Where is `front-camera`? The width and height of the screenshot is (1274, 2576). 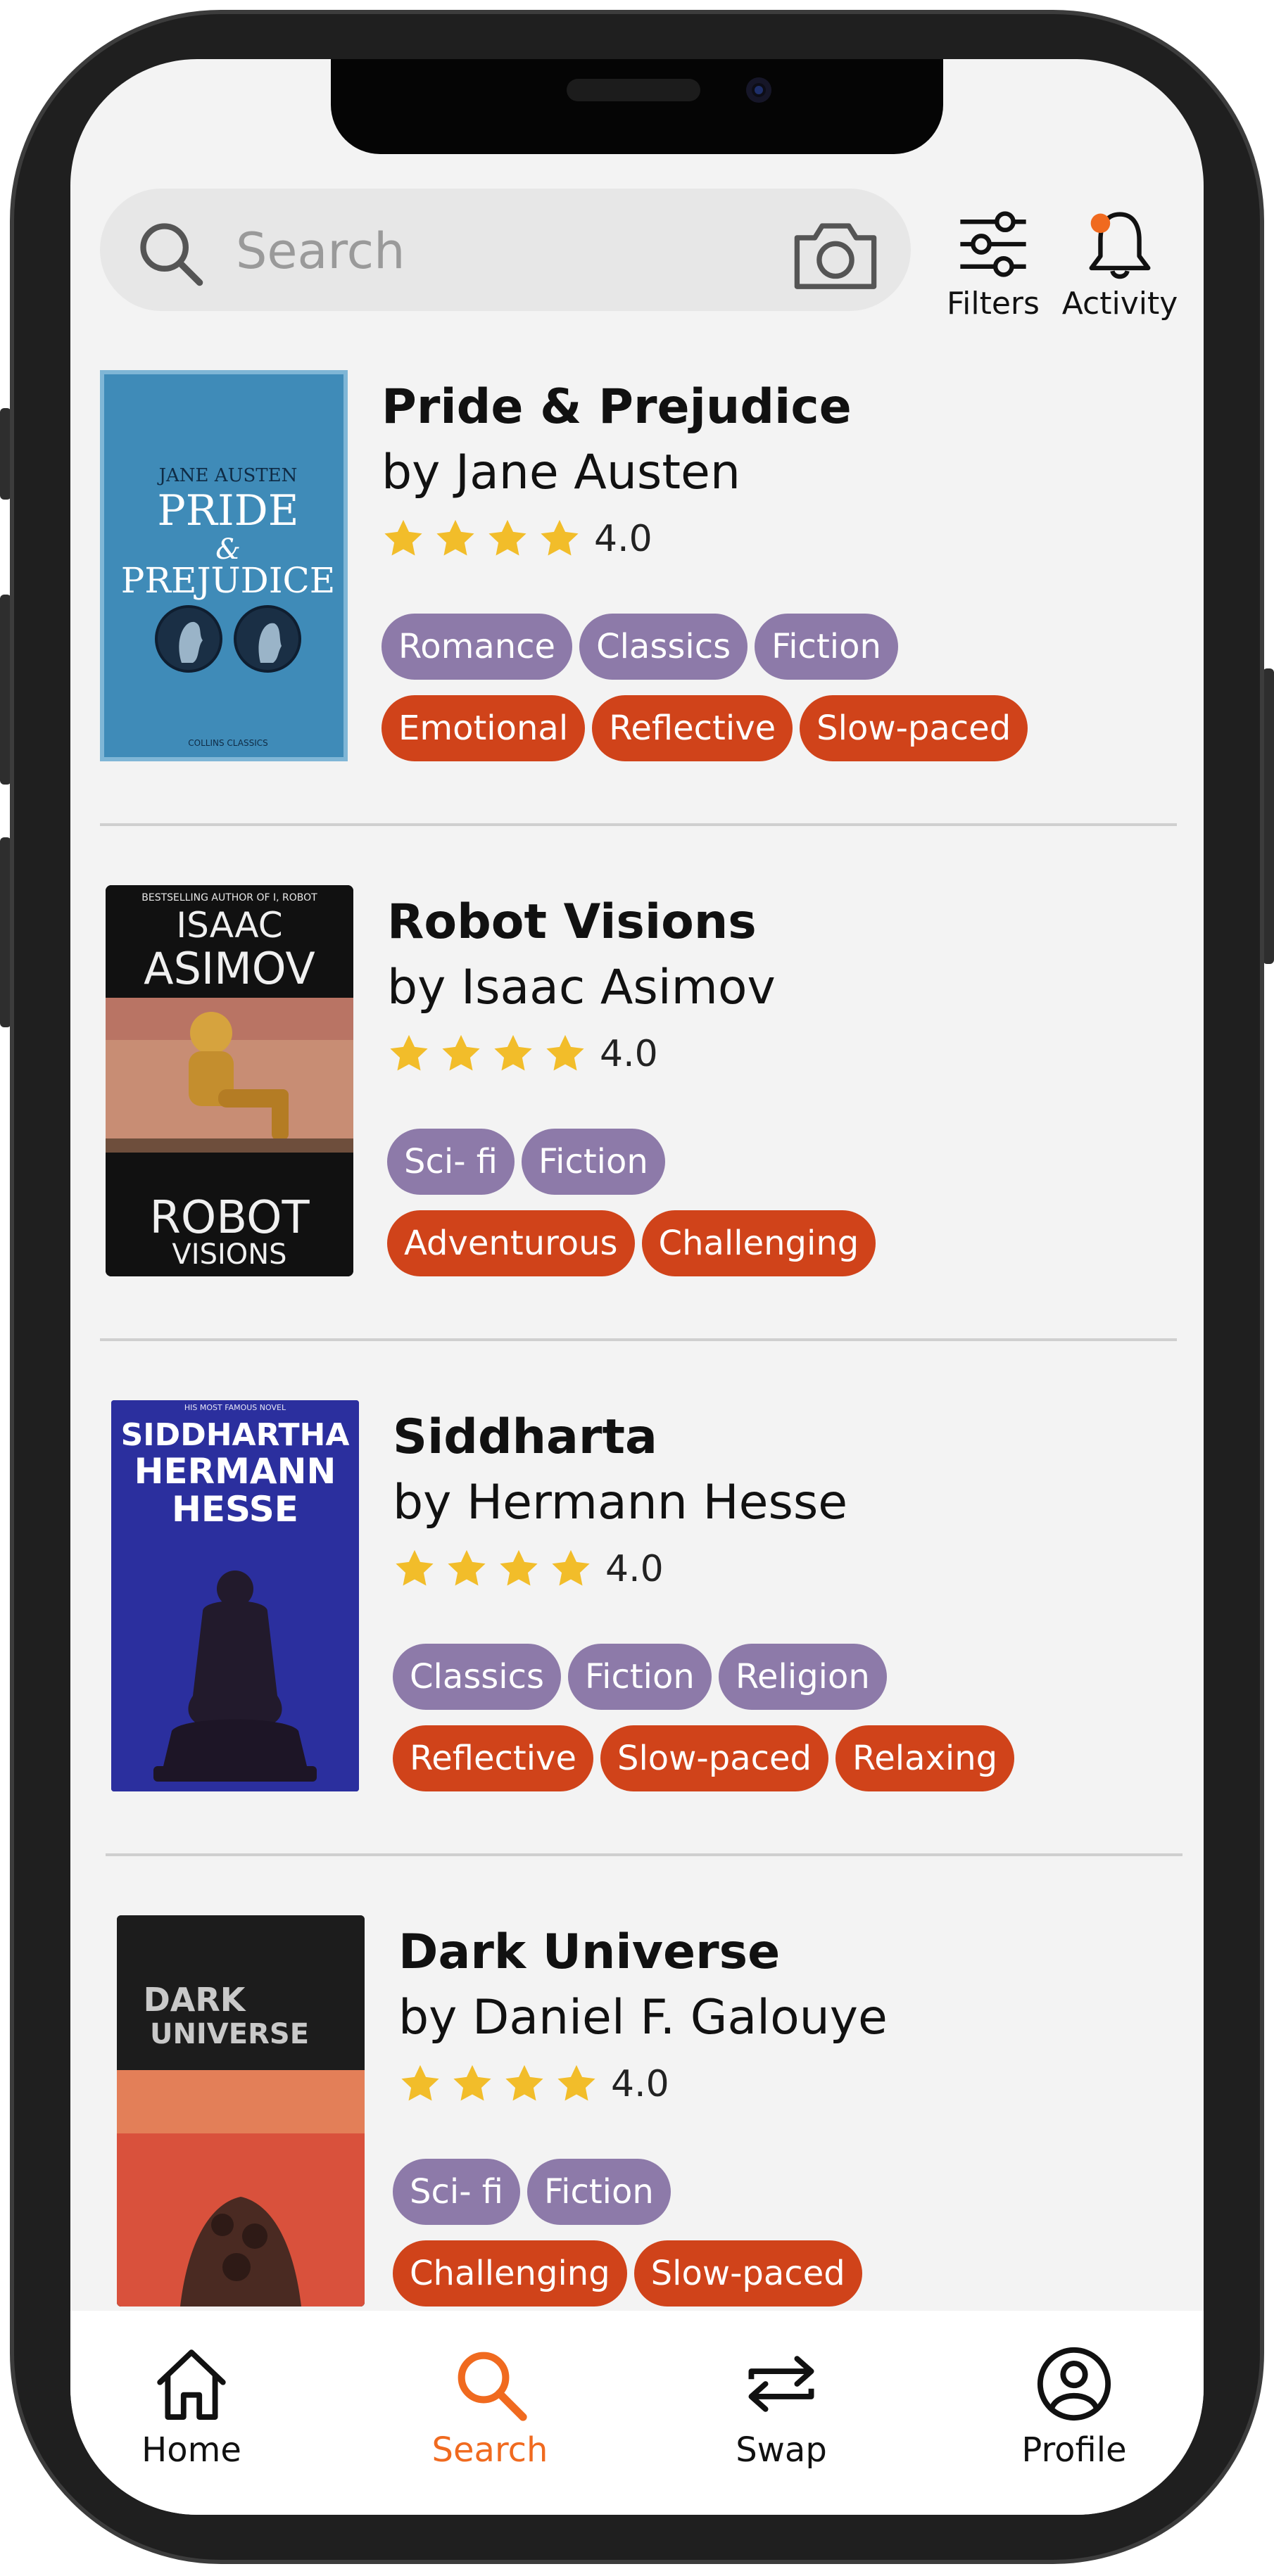 front-camera is located at coordinates (758, 90).